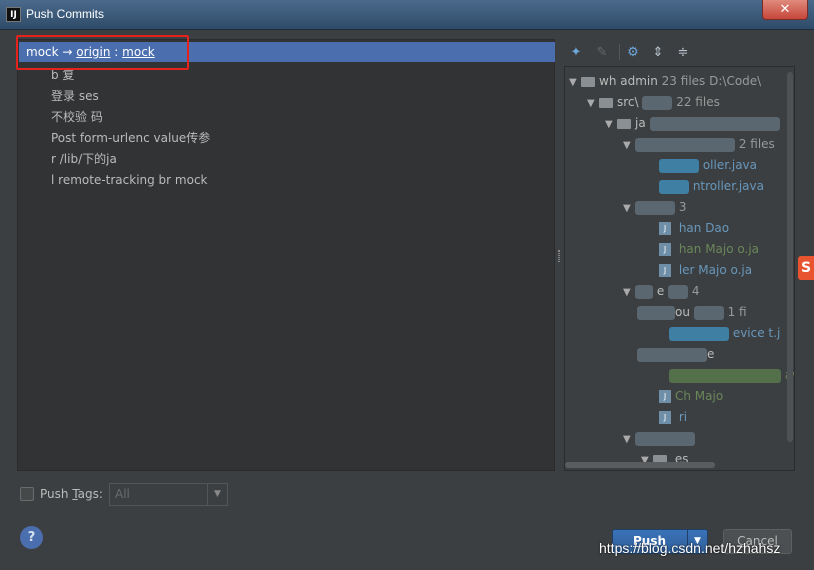 This screenshot has height=570, width=814. Describe the element at coordinates (659, 438) in the screenshot. I see `tree-node-package: ▼` at that location.